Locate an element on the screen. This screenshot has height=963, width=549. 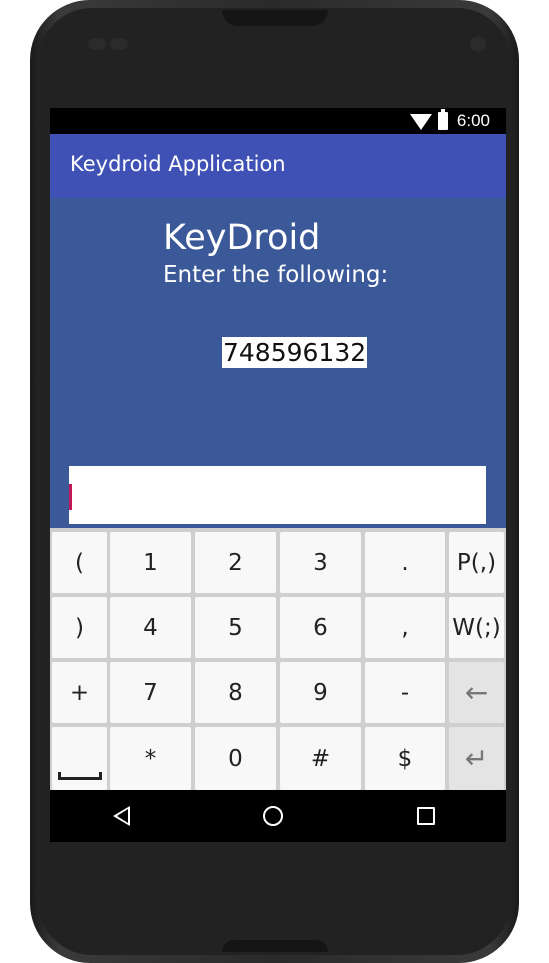
key-plus: + is located at coordinates (79, 692).